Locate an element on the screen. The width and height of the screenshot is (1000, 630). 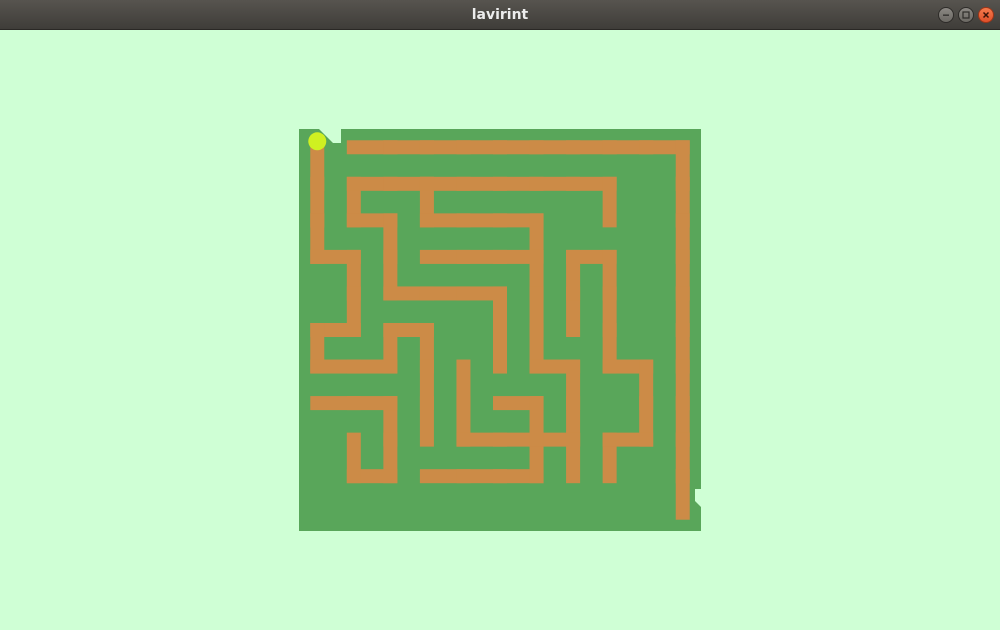
minimize-button is located at coordinates (946, 15).